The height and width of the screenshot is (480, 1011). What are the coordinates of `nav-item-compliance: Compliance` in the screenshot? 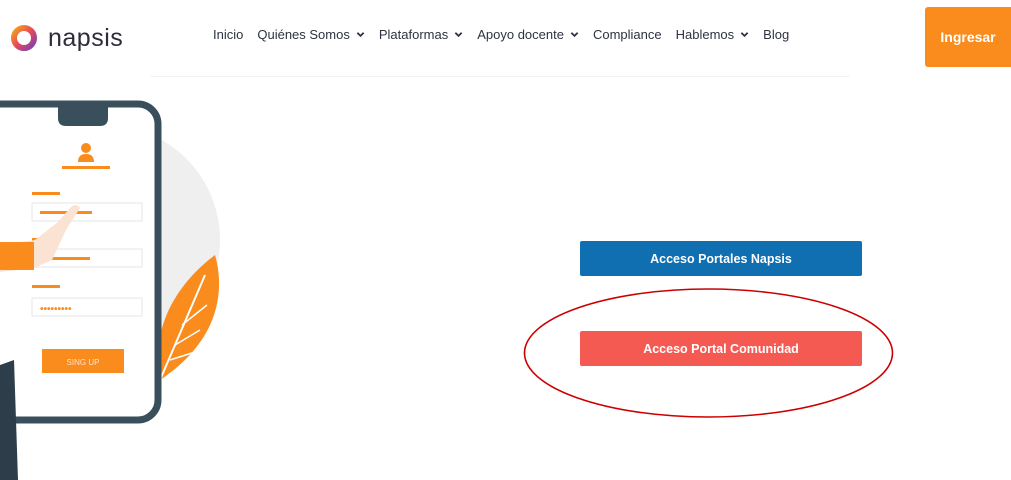 It's located at (627, 34).